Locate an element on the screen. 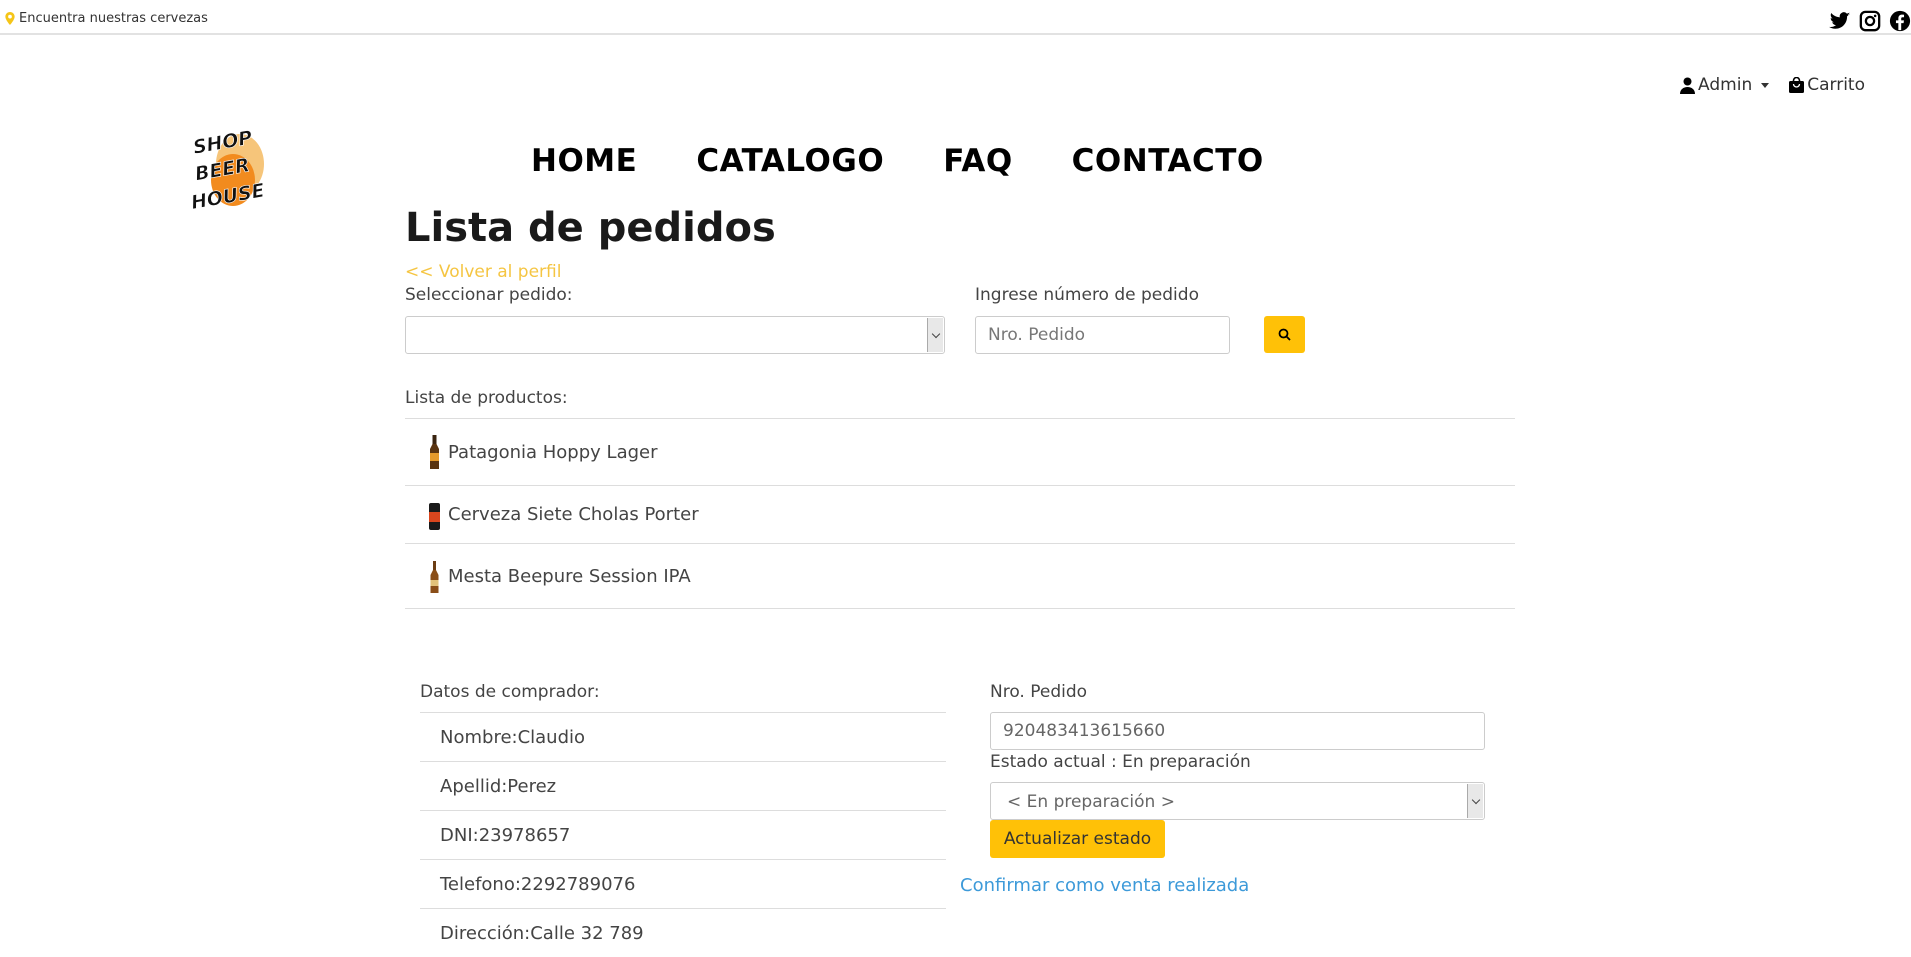 The height and width of the screenshot is (957, 1911). admin-dropdown: Admin is located at coordinates (1725, 85).